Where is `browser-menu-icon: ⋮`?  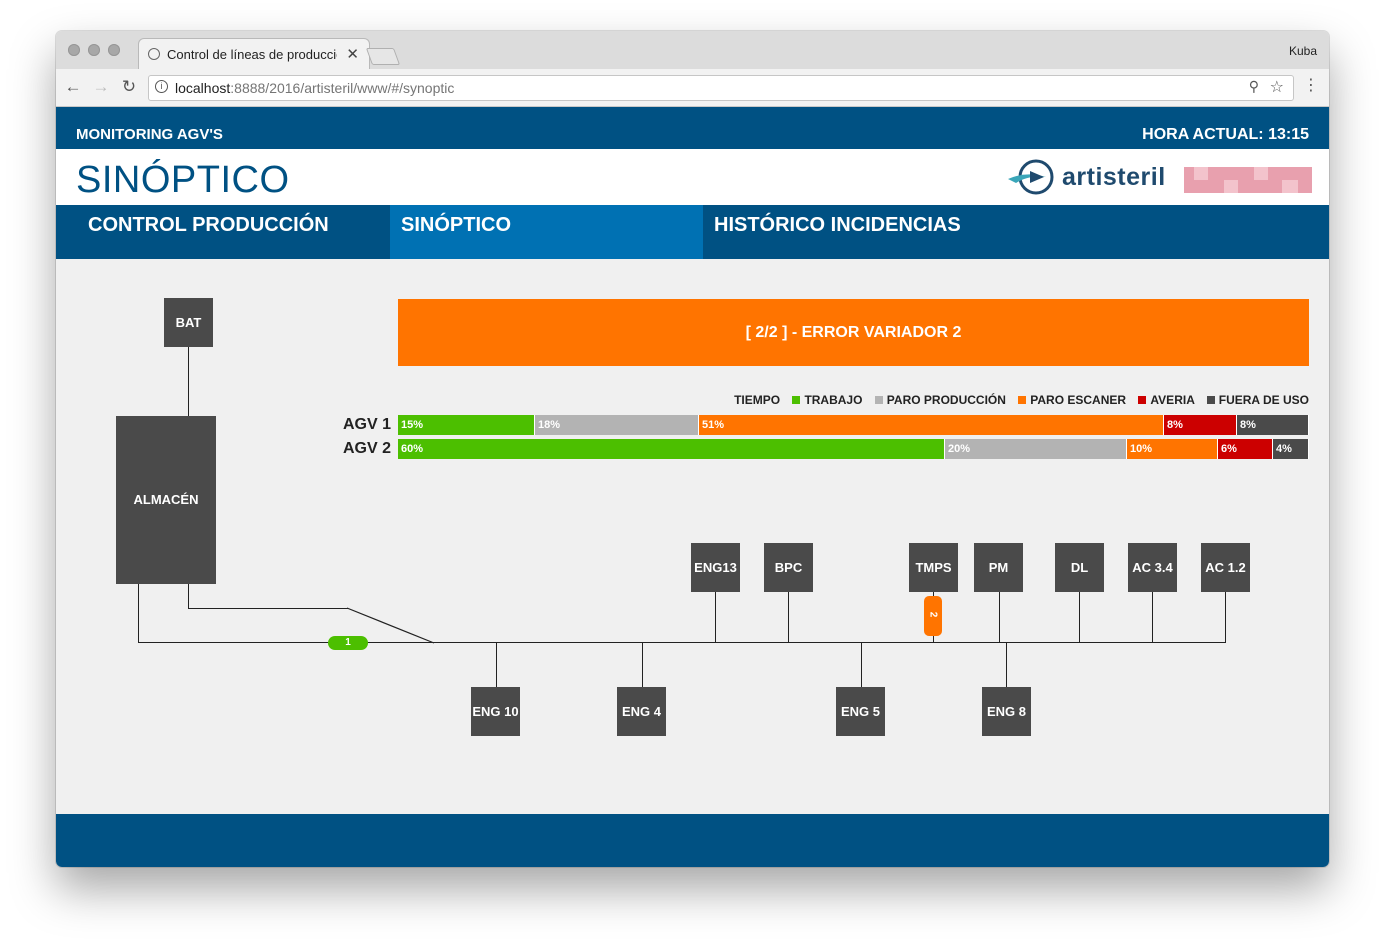
browser-menu-icon: ⋮ is located at coordinates (1311, 86).